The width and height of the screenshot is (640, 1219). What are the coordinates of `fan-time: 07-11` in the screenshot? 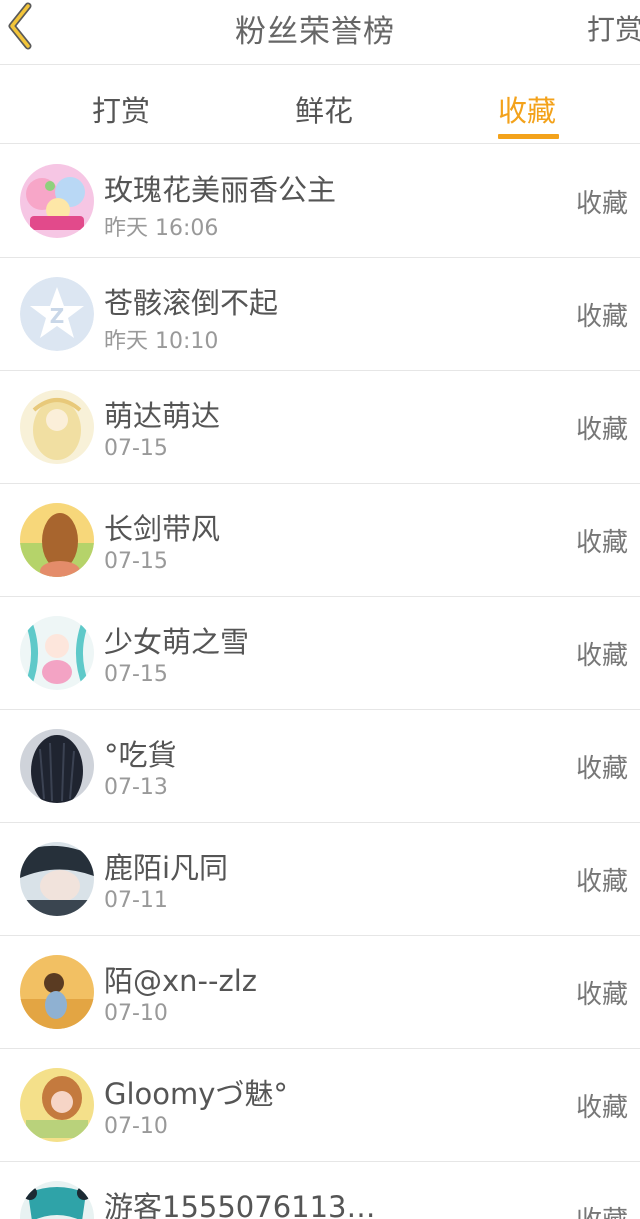 It's located at (136, 900).